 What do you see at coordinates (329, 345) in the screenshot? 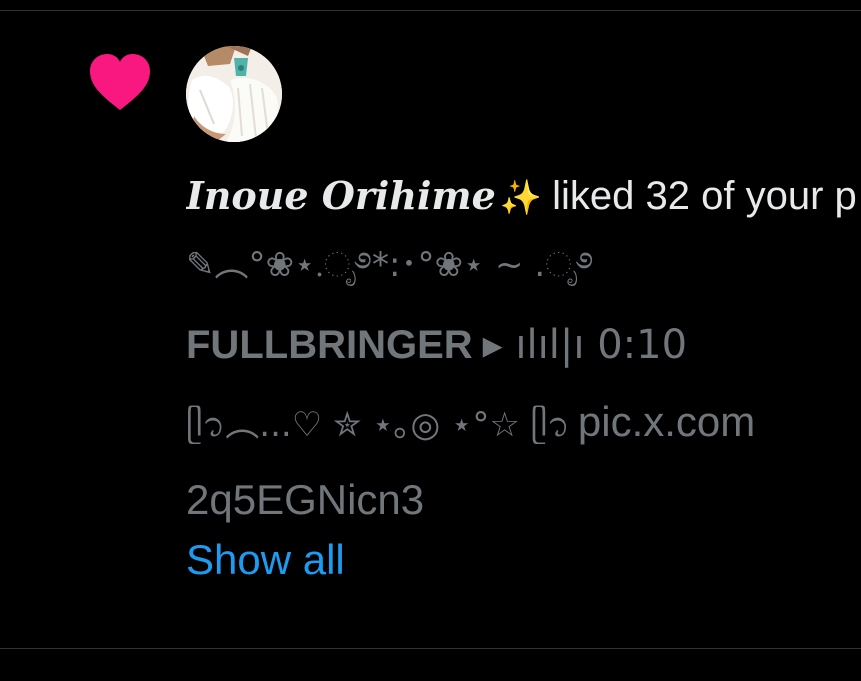
I see `post-title: FULLBRINGER` at bounding box center [329, 345].